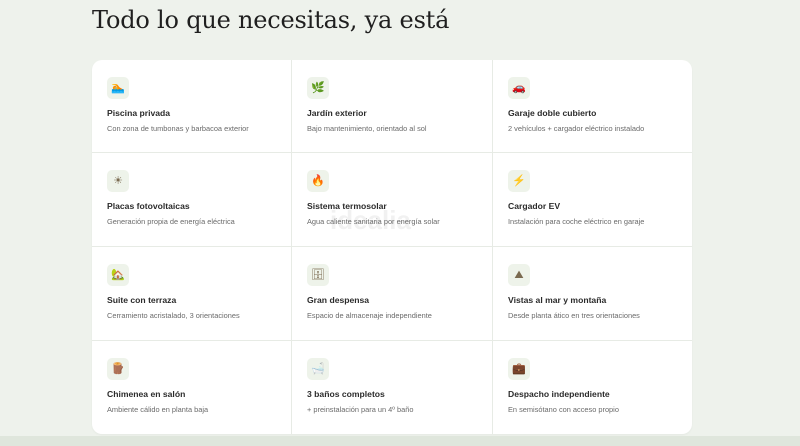 The height and width of the screenshot is (446, 800). Describe the element at coordinates (367, 128) in the screenshot. I see `feature-description: Bajo mantenimiento, orientado al sol` at that location.